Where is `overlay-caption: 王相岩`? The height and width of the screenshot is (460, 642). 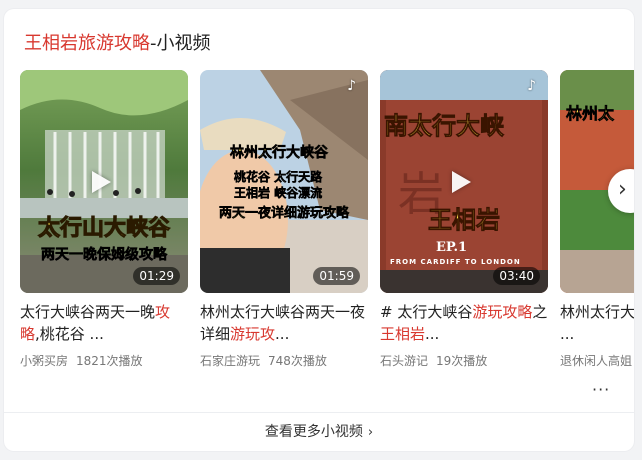 overlay-caption: 王相岩 is located at coordinates (464, 220).